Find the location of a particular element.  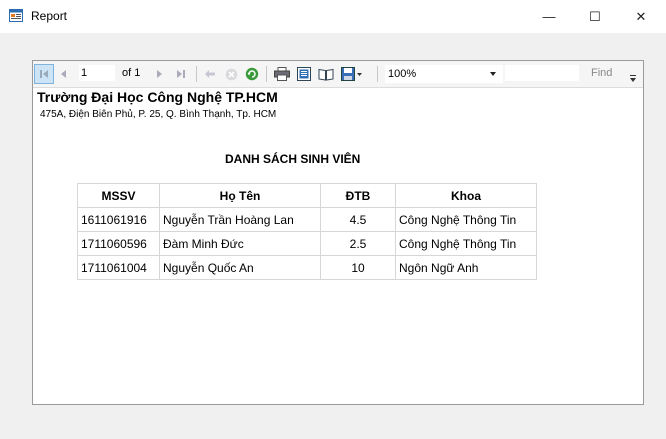

export-button is located at coordinates (352, 74).